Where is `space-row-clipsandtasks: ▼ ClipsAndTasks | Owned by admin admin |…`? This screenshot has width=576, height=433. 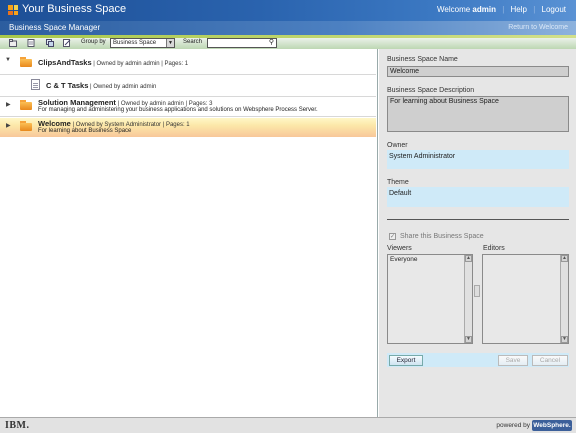 space-row-clipsandtasks: ▼ ClipsAndTasks | Owned by admin admin |… is located at coordinates (188, 64).